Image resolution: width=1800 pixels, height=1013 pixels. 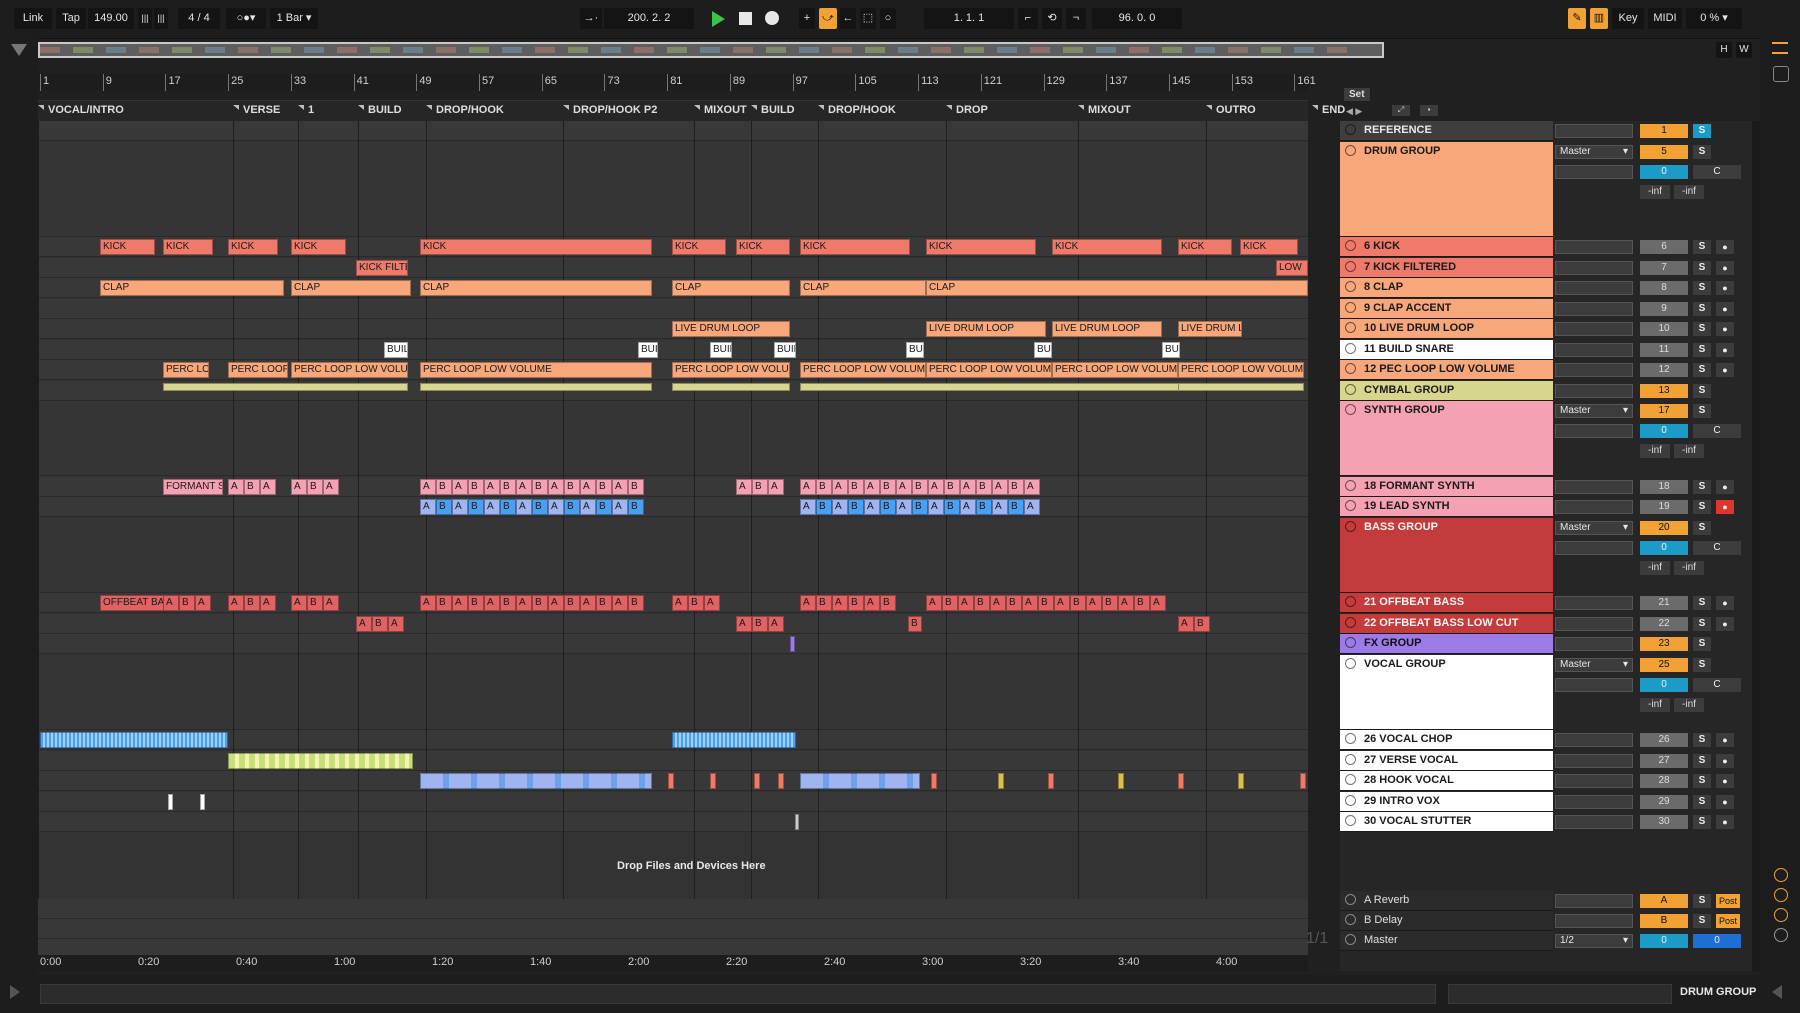 What do you see at coordinates (15, 992) in the screenshot?
I see `detail-view-toggle-icon` at bounding box center [15, 992].